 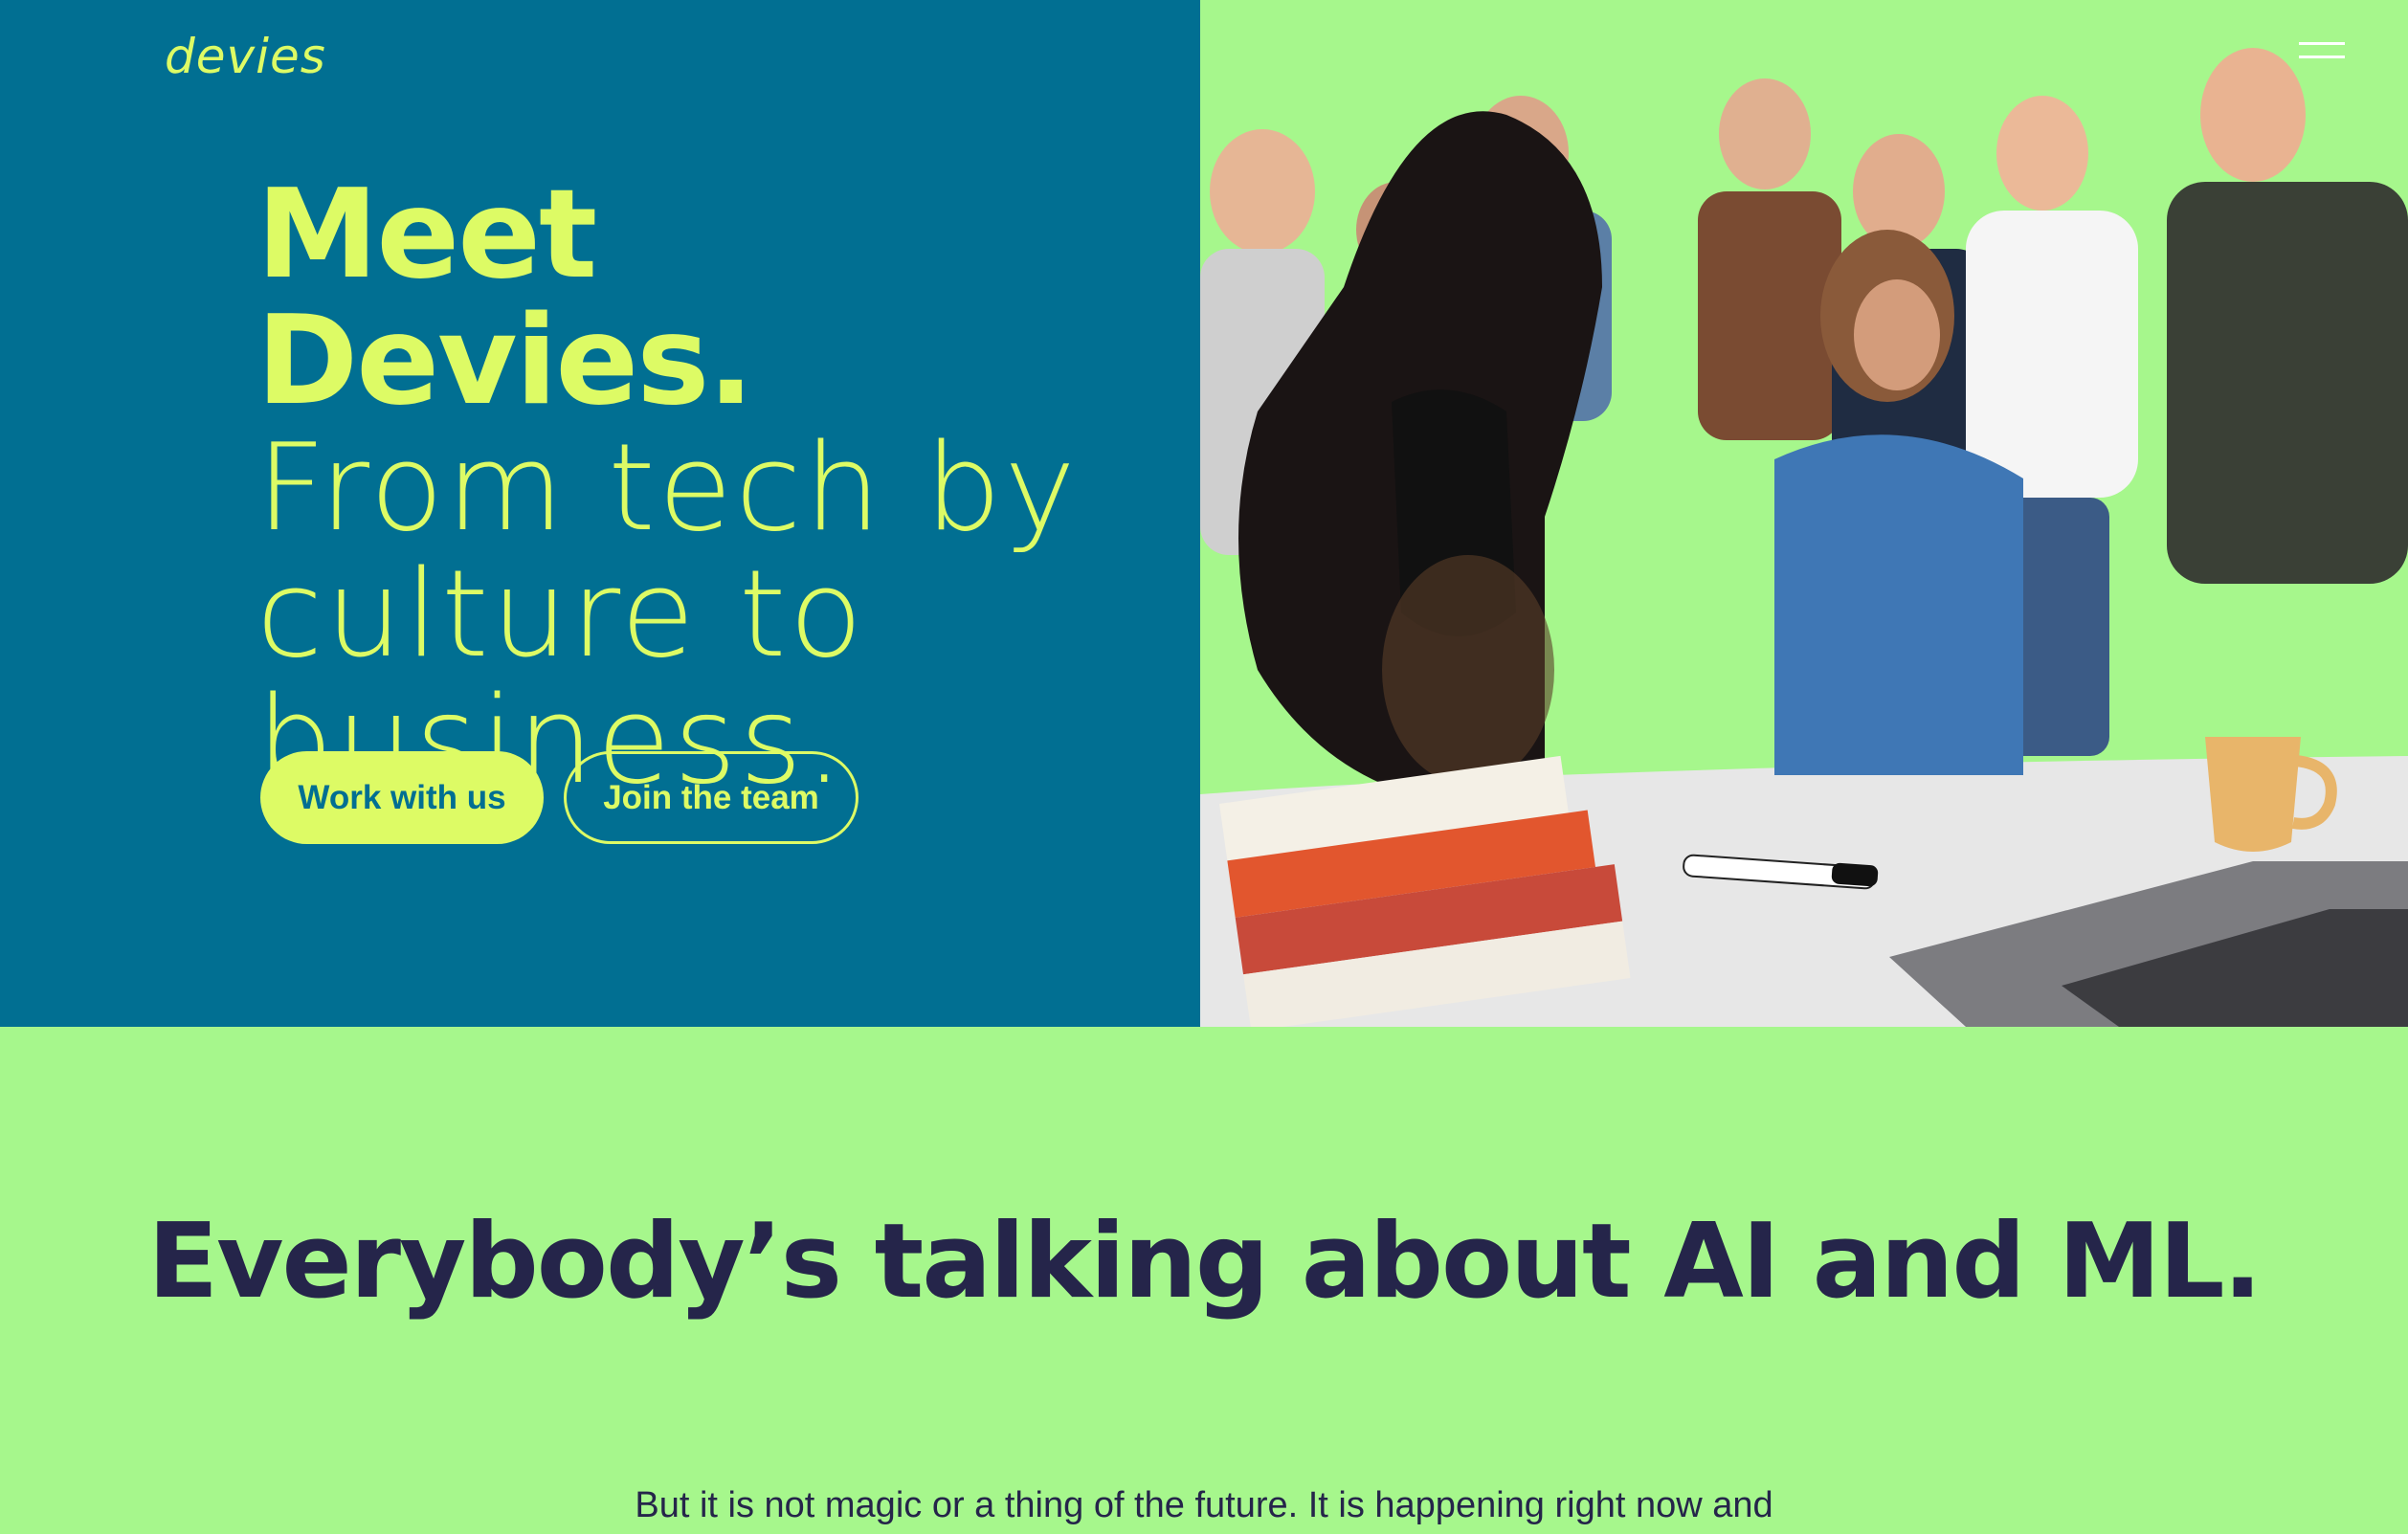 What do you see at coordinates (402, 798) in the screenshot?
I see `work-with-us-button: Work with us` at bounding box center [402, 798].